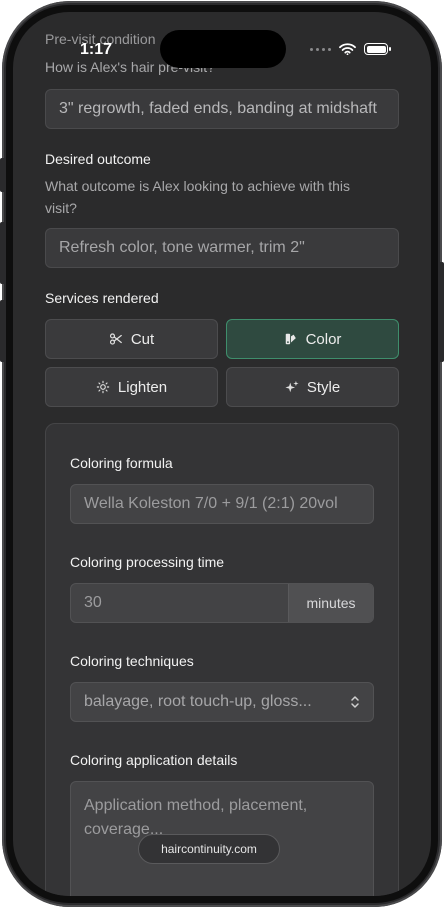 This screenshot has width=444, height=908. What do you see at coordinates (323, 339) in the screenshot?
I see `service-color-label: Color` at bounding box center [323, 339].